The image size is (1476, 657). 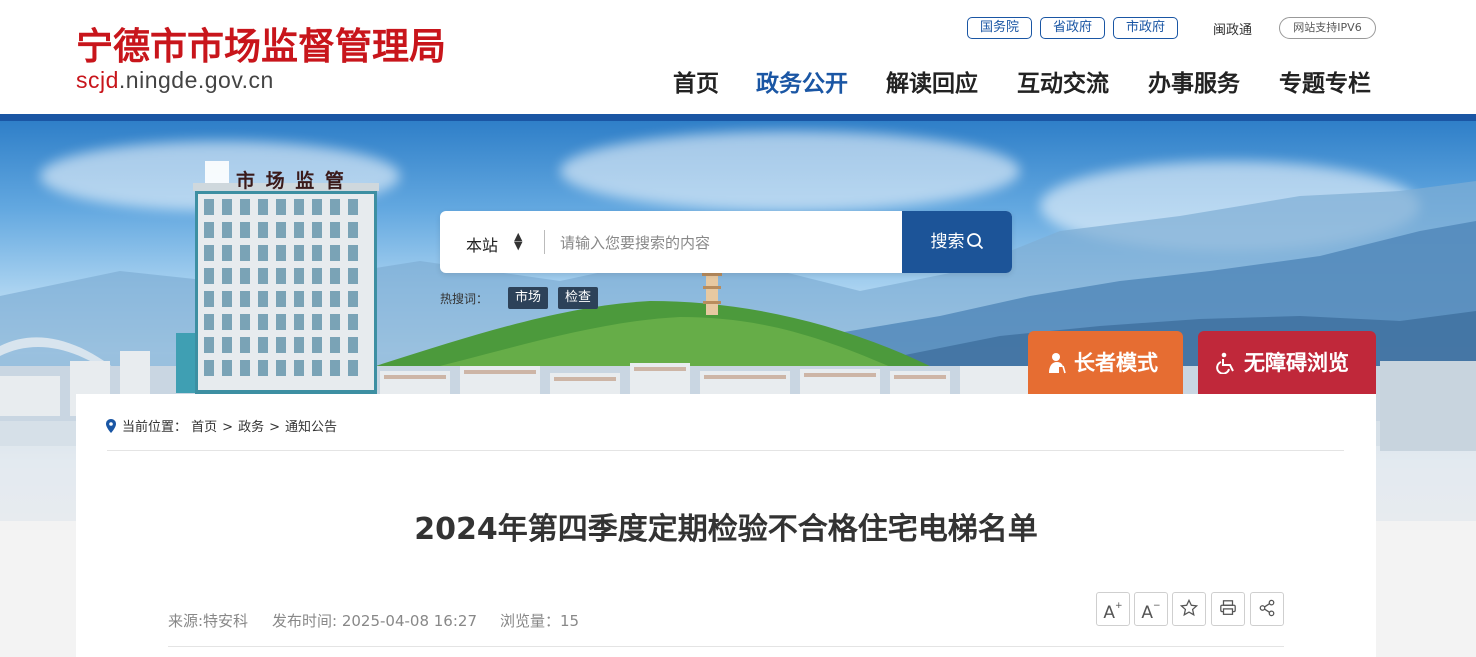 I want to click on article-publish-time: 发布时间: 2025-04-08 16:27, so click(x=374, y=621).